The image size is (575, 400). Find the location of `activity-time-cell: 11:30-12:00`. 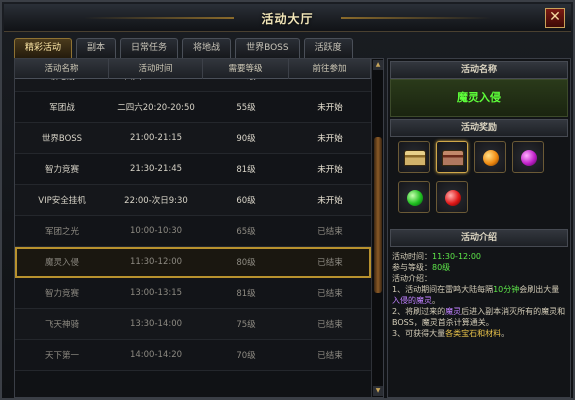

activity-time-cell: 11:30-12:00 is located at coordinates (156, 262).